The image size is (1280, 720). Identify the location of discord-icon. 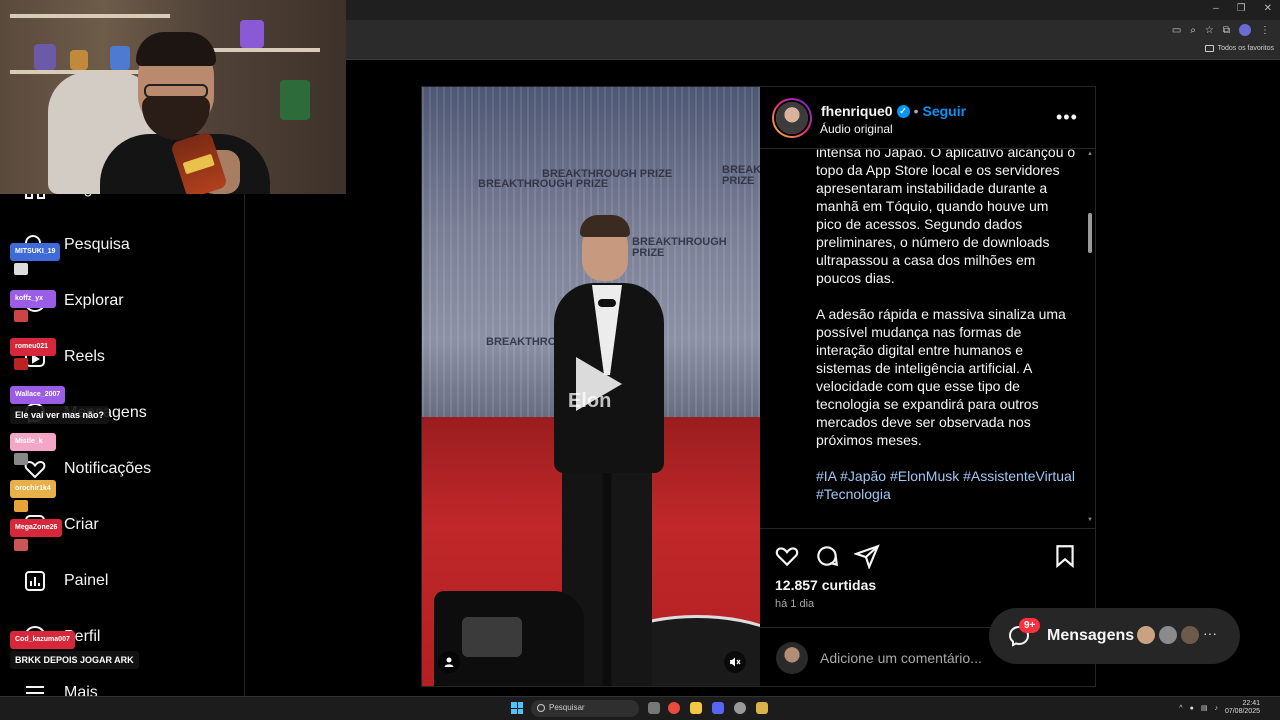
(718, 708).